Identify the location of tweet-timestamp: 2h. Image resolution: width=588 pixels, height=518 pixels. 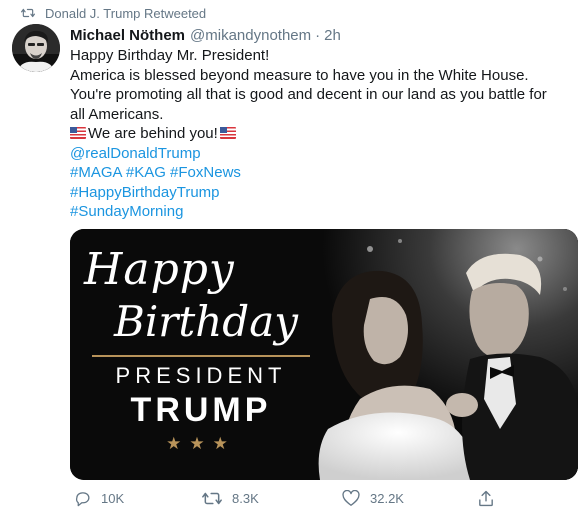
(332, 35).